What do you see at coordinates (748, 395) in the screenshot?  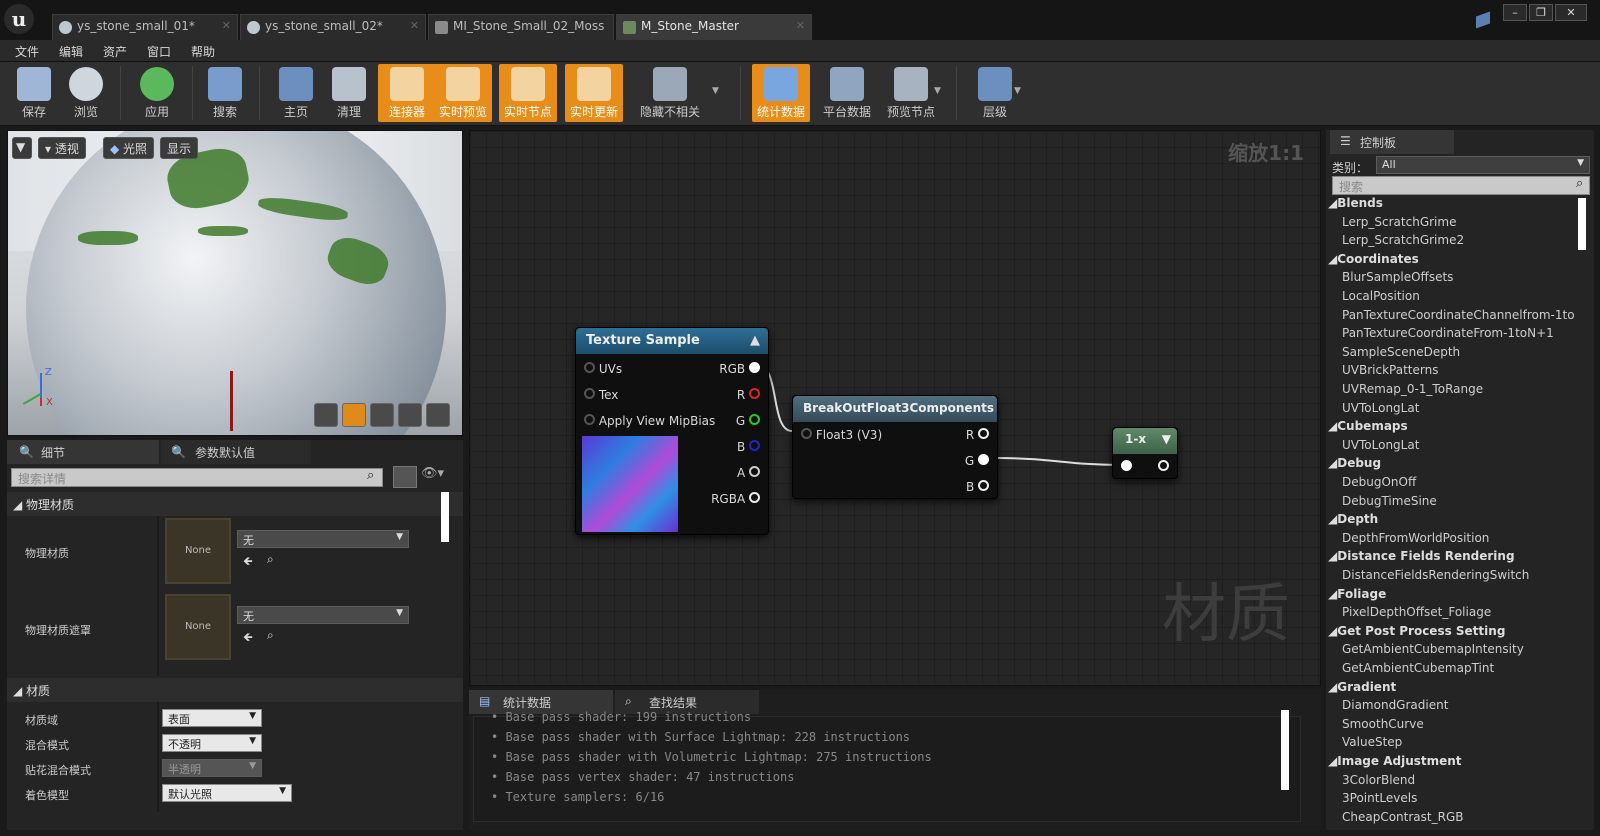 I see `pin-r: R` at bounding box center [748, 395].